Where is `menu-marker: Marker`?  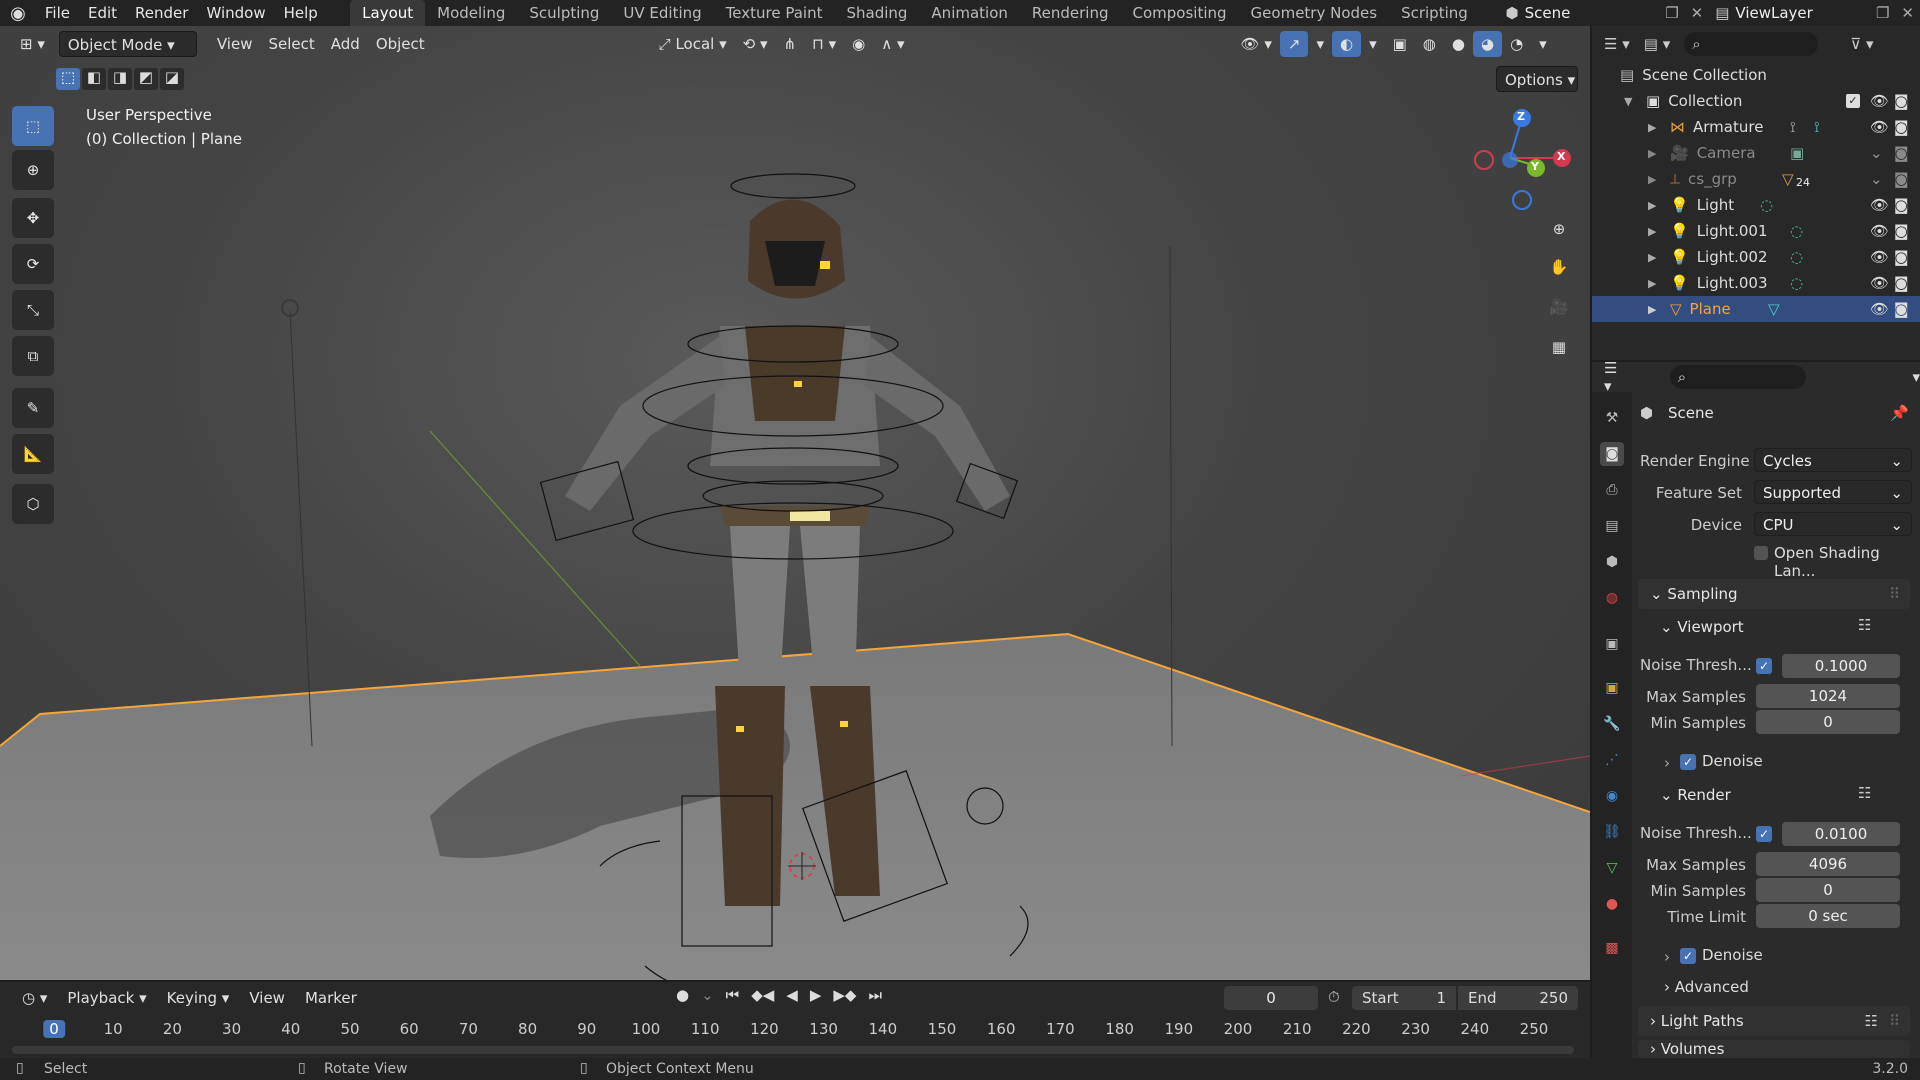
menu-marker: Marker is located at coordinates (331, 998).